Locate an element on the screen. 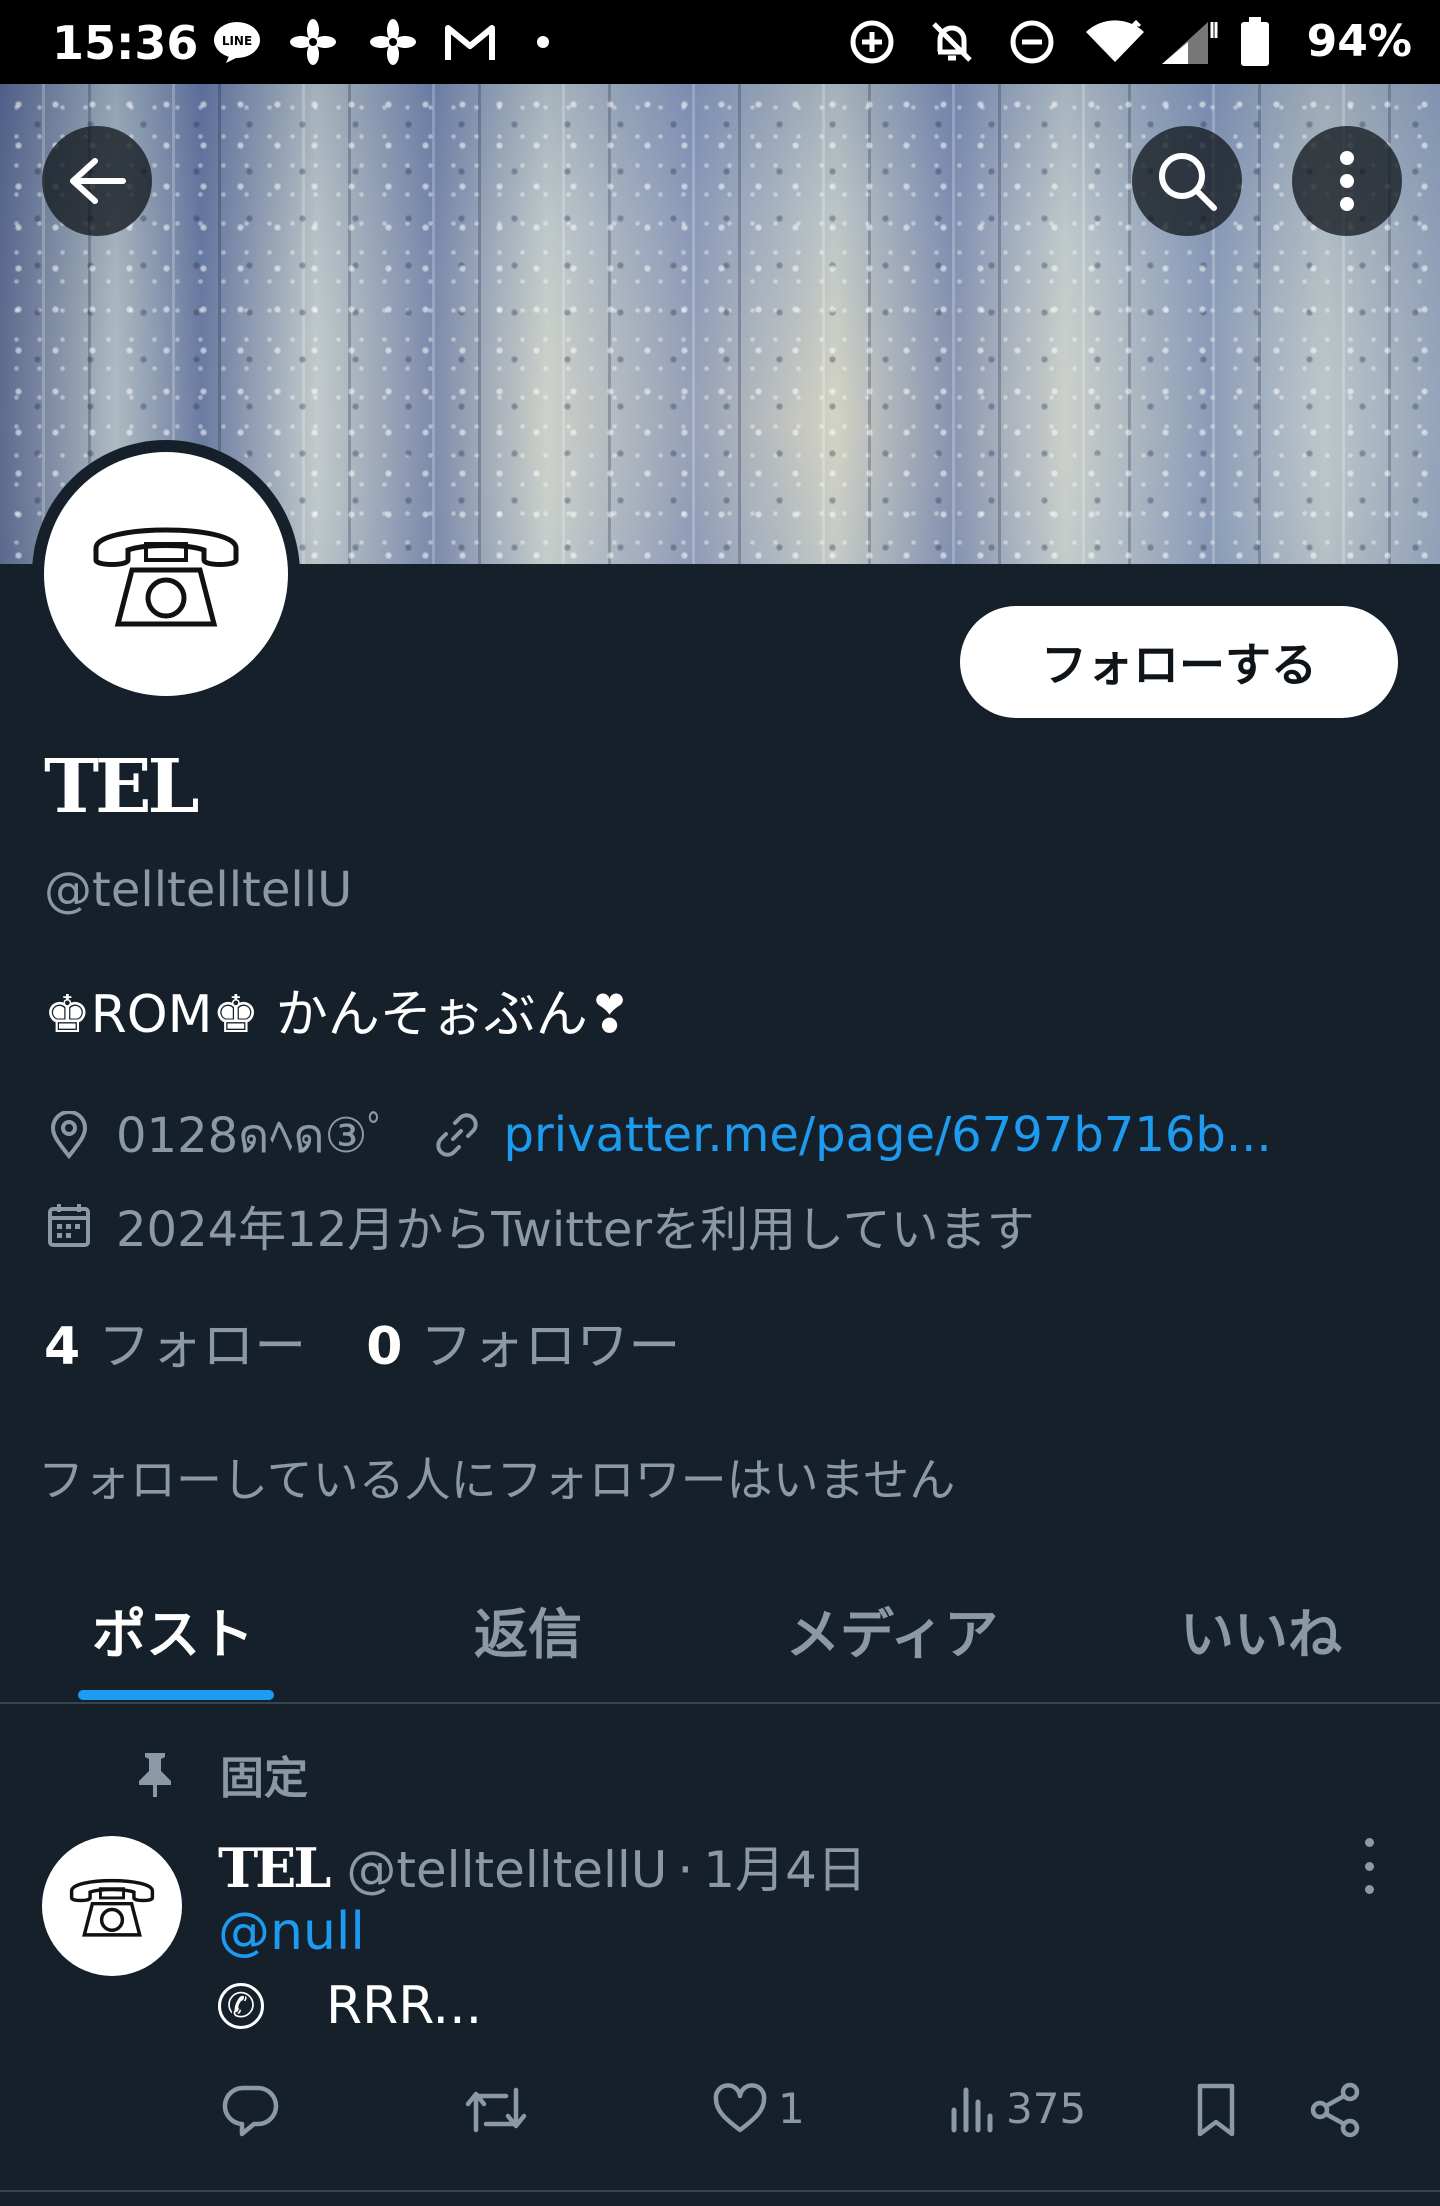 The image size is (1440, 2206). bell-off-icon is located at coordinates (952, 42).